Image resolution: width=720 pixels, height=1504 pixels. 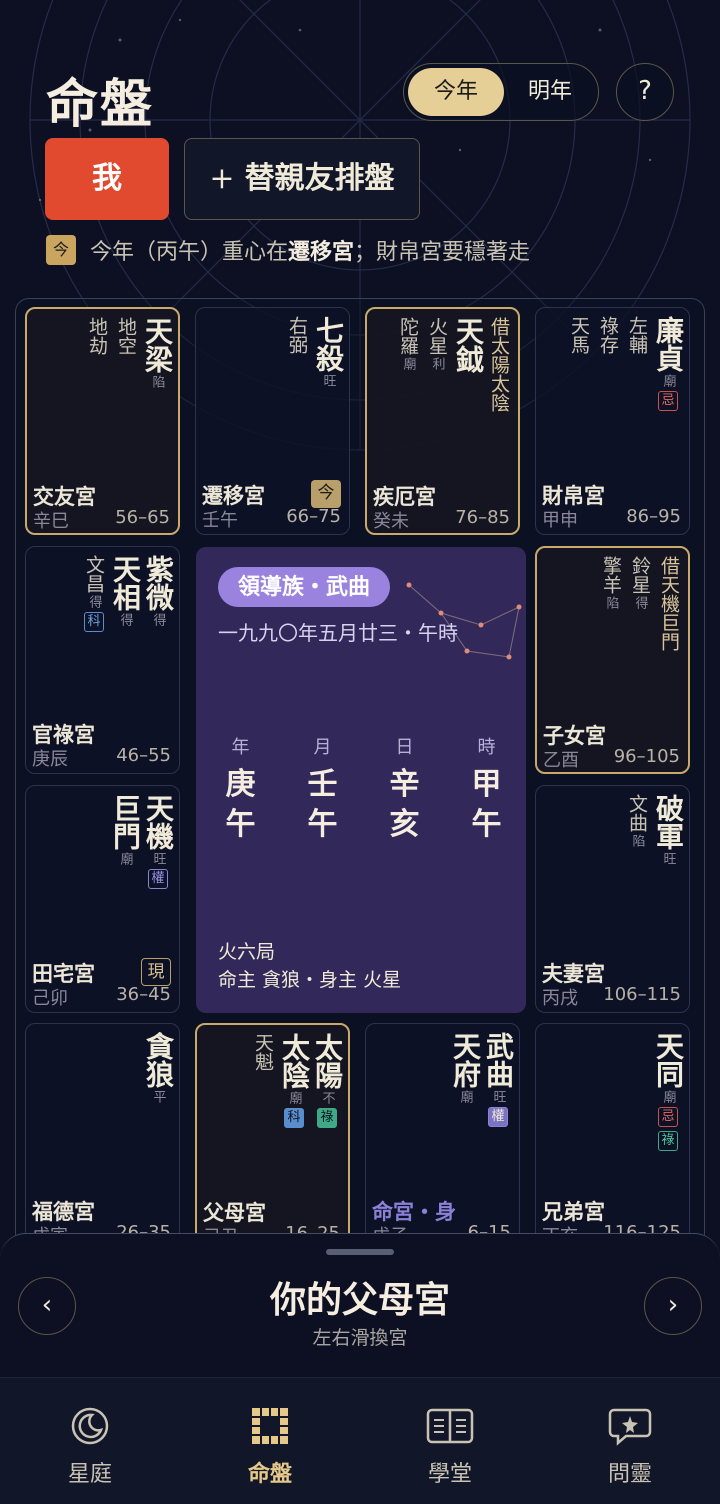 I want to click on star: 天同廟忌祿, so click(x=668, y=1091).